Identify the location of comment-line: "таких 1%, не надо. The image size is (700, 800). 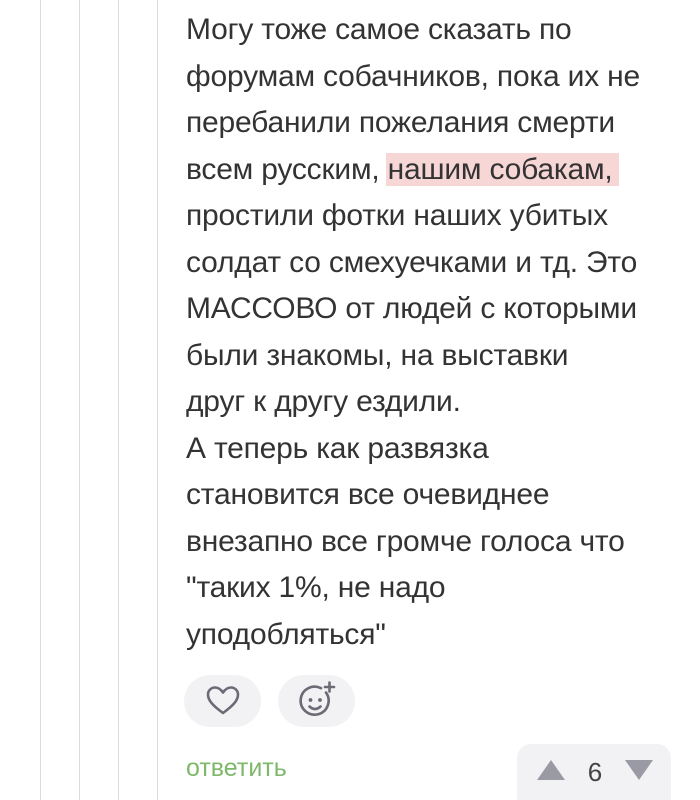
(316, 587).